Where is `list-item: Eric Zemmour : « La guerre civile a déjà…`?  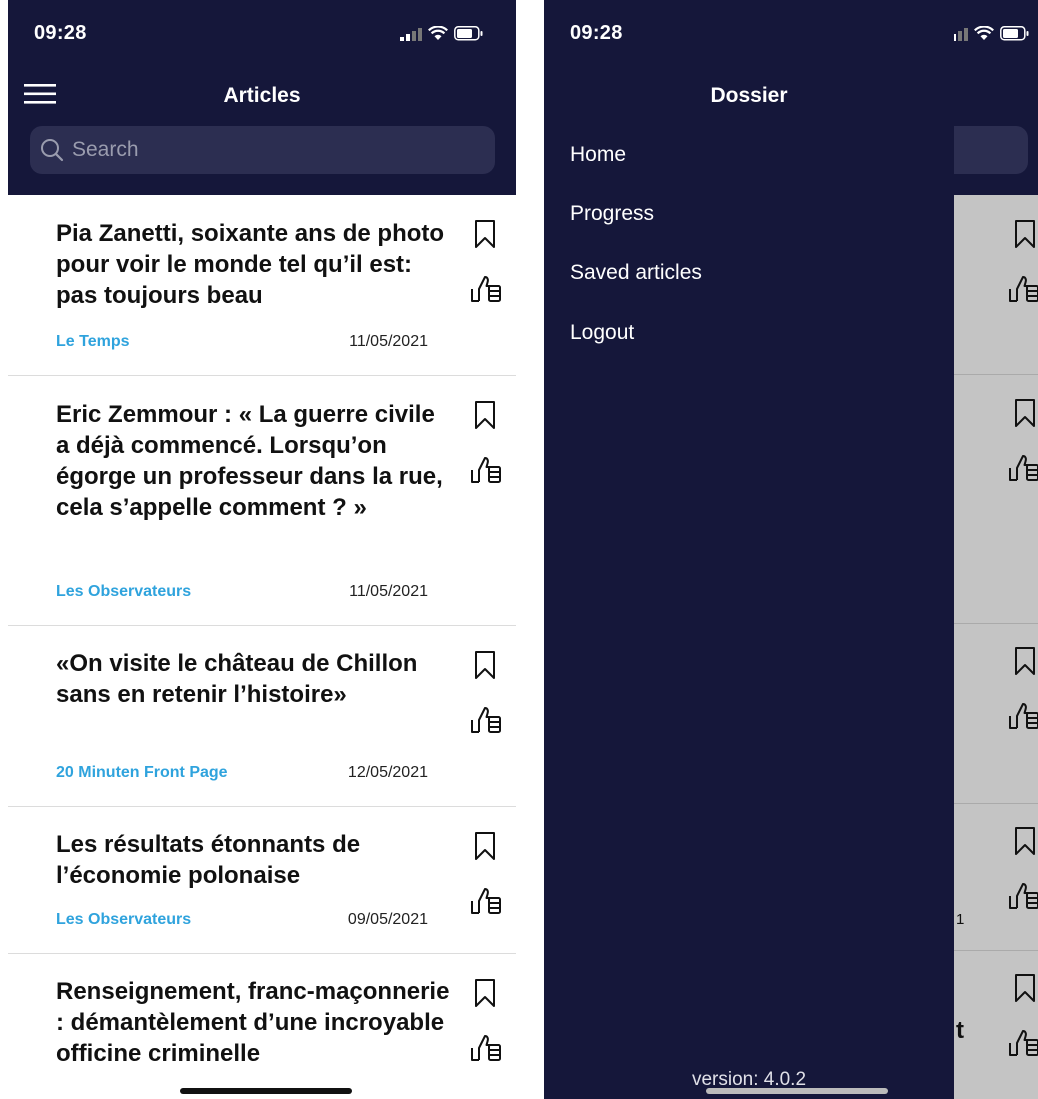 list-item: Eric Zemmour : « La guerre civile a déjà… is located at coordinates (262, 501).